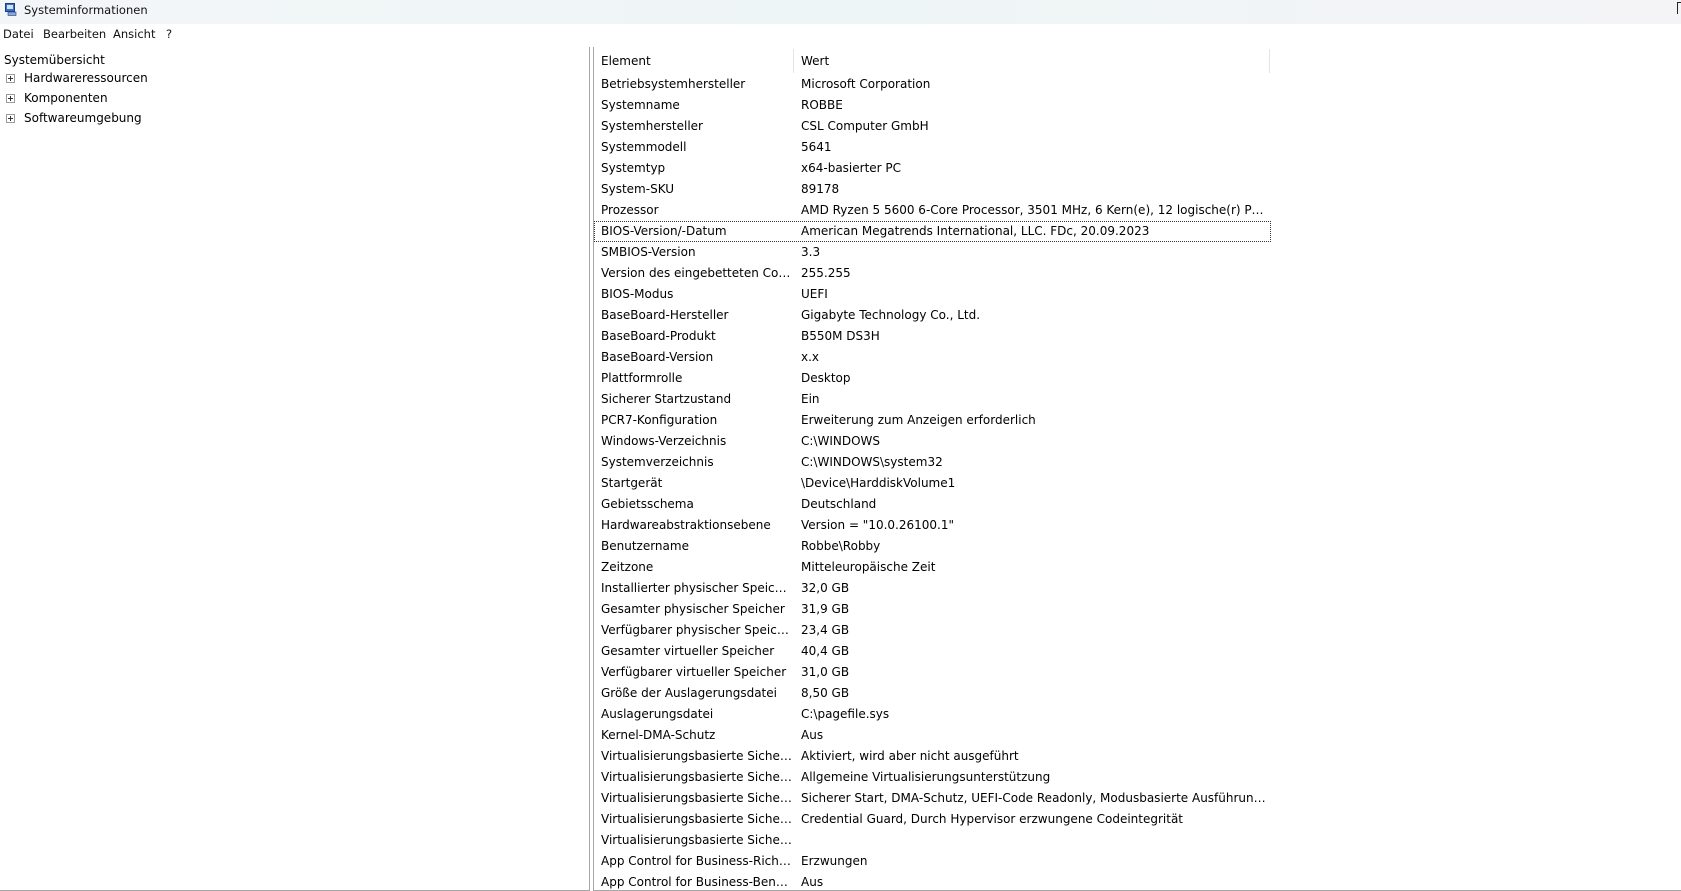 The width and height of the screenshot is (1681, 891). Describe the element at coordinates (932, 714) in the screenshot. I see `table-row: Auslagerungsdatei C:\pagefile.sys` at that location.